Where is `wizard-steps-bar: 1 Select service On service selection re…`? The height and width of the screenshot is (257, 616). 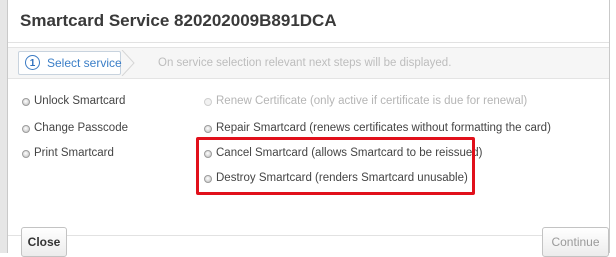 wizard-steps-bar: 1 Select service On service selection re… is located at coordinates (308, 63).